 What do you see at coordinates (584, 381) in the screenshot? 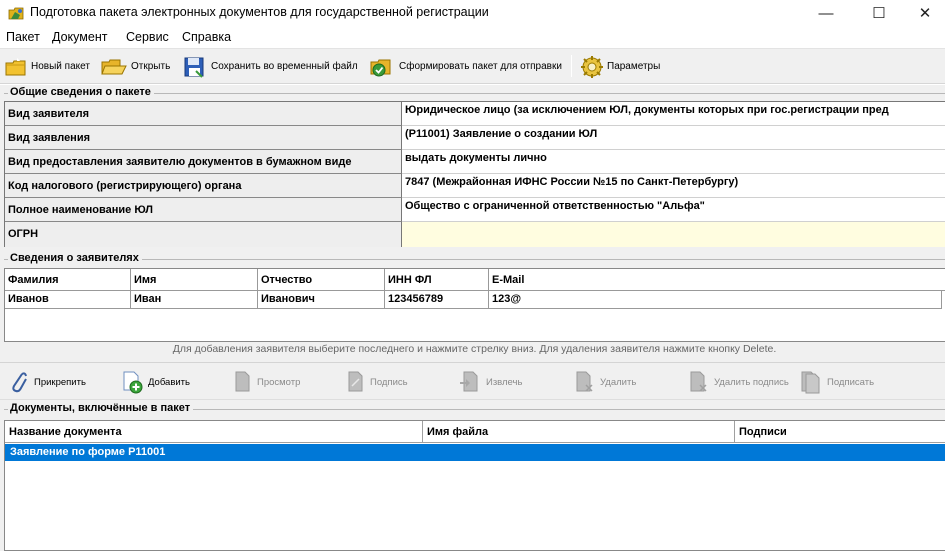
I see `delete-document-icon` at bounding box center [584, 381].